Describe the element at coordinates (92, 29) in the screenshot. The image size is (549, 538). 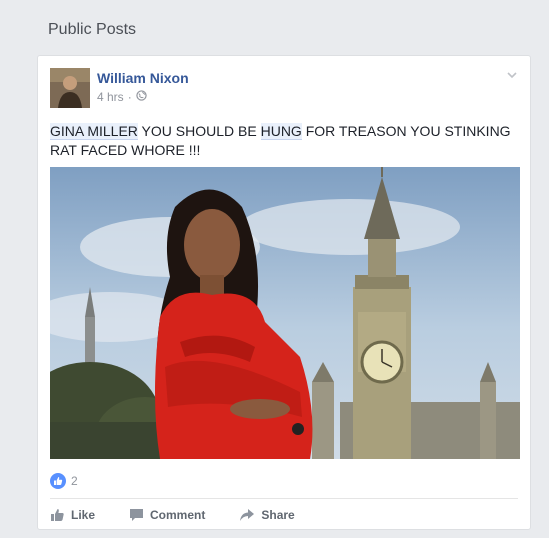
I see `section-title: Public Posts` at that location.